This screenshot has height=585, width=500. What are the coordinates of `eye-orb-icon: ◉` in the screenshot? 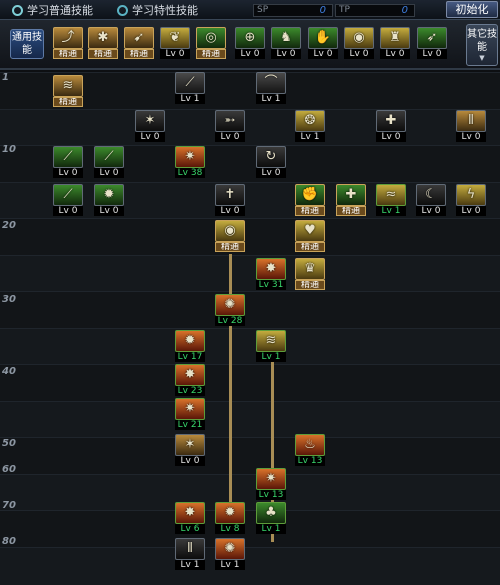 It's located at (230, 230).